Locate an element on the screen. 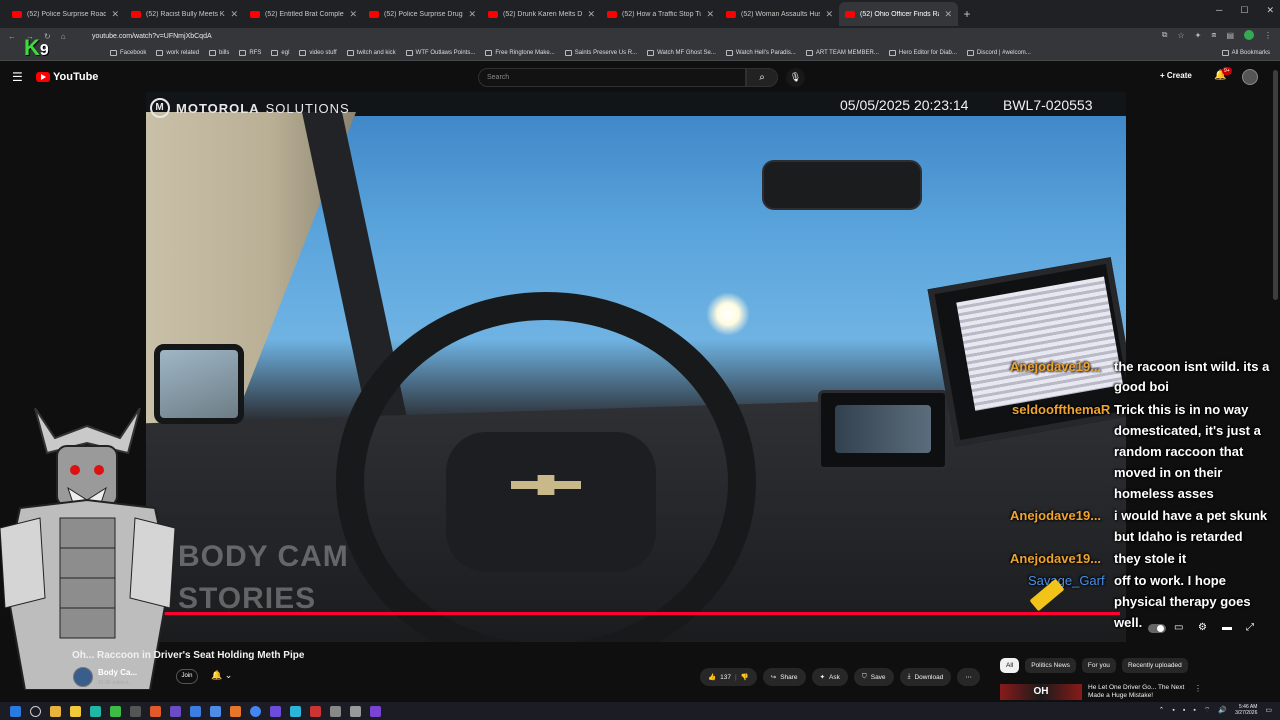 The image size is (1280, 720). close-window-icon: ✕ is located at coordinates (1270, 10).